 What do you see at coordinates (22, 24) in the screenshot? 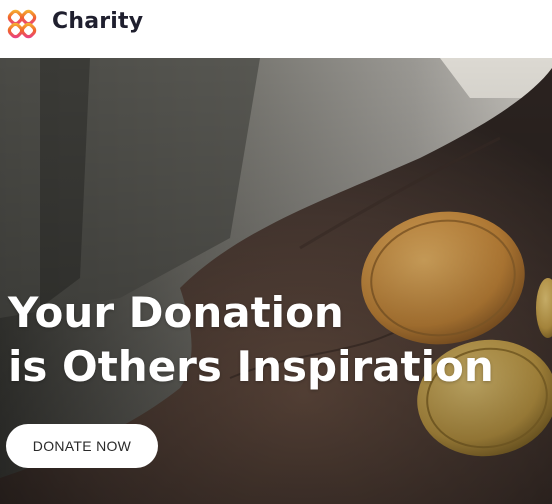
I see `charity-logo-icon` at bounding box center [22, 24].